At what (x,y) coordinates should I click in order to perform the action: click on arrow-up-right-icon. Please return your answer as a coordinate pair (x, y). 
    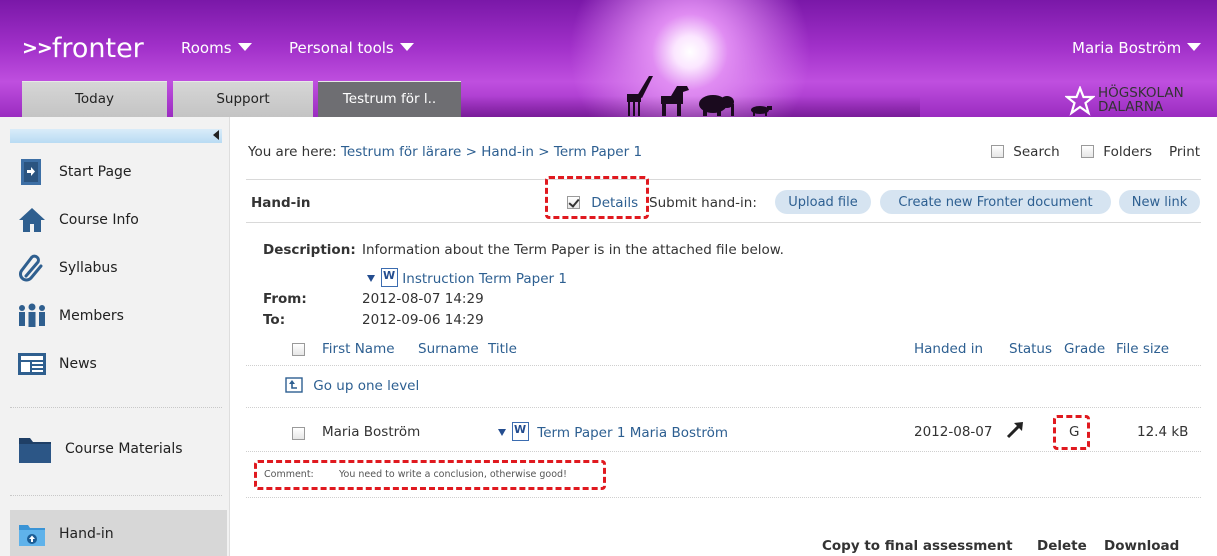
    Looking at the image, I should click on (1015, 430).